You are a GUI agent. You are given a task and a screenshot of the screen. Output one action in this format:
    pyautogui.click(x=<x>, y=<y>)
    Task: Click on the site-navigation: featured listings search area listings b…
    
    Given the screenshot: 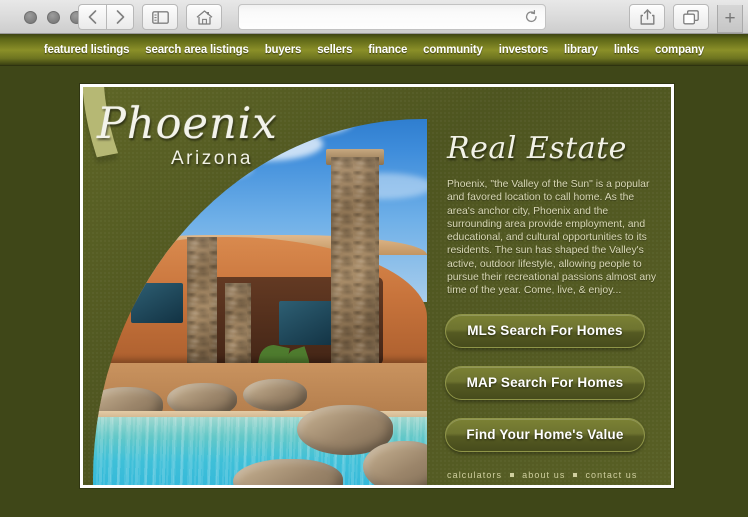 What is the action you would take?
    pyautogui.click(x=374, y=50)
    